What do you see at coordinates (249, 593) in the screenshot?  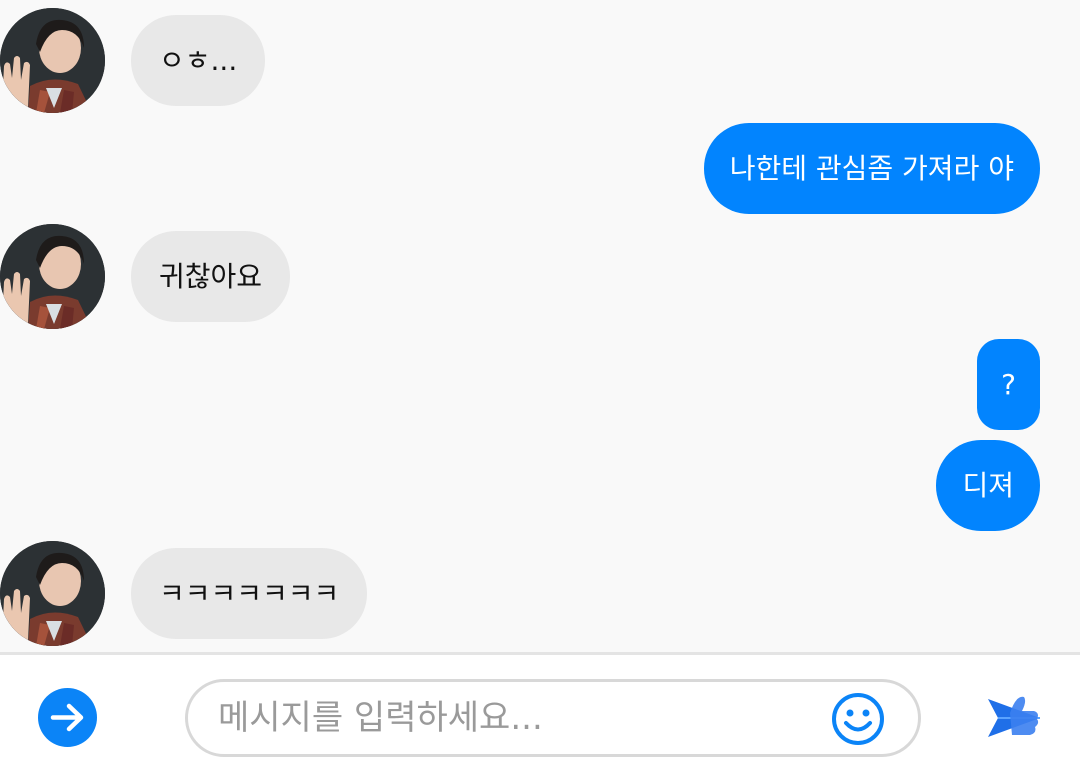 I see `incoming-message: ㅋㅋㅋㅋㅋㅋㅋ` at bounding box center [249, 593].